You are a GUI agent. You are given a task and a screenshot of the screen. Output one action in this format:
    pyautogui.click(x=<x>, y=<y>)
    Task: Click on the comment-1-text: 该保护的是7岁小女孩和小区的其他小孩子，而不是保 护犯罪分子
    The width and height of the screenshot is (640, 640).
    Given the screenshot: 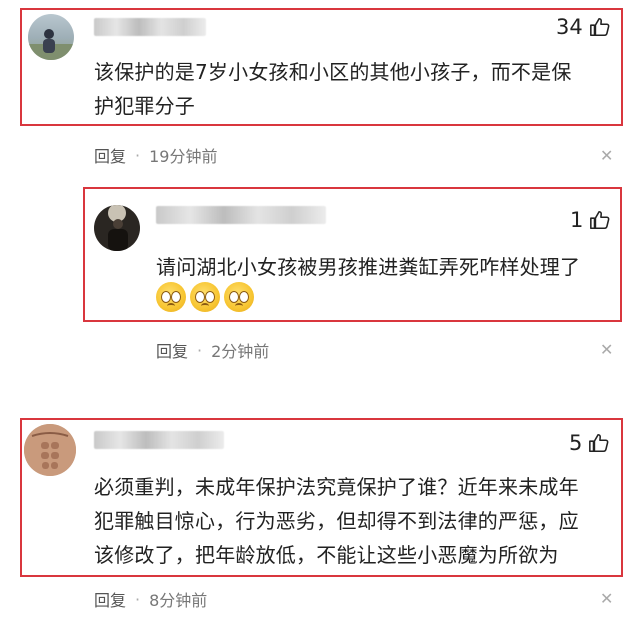 What is the action you would take?
    pyautogui.click(x=354, y=89)
    